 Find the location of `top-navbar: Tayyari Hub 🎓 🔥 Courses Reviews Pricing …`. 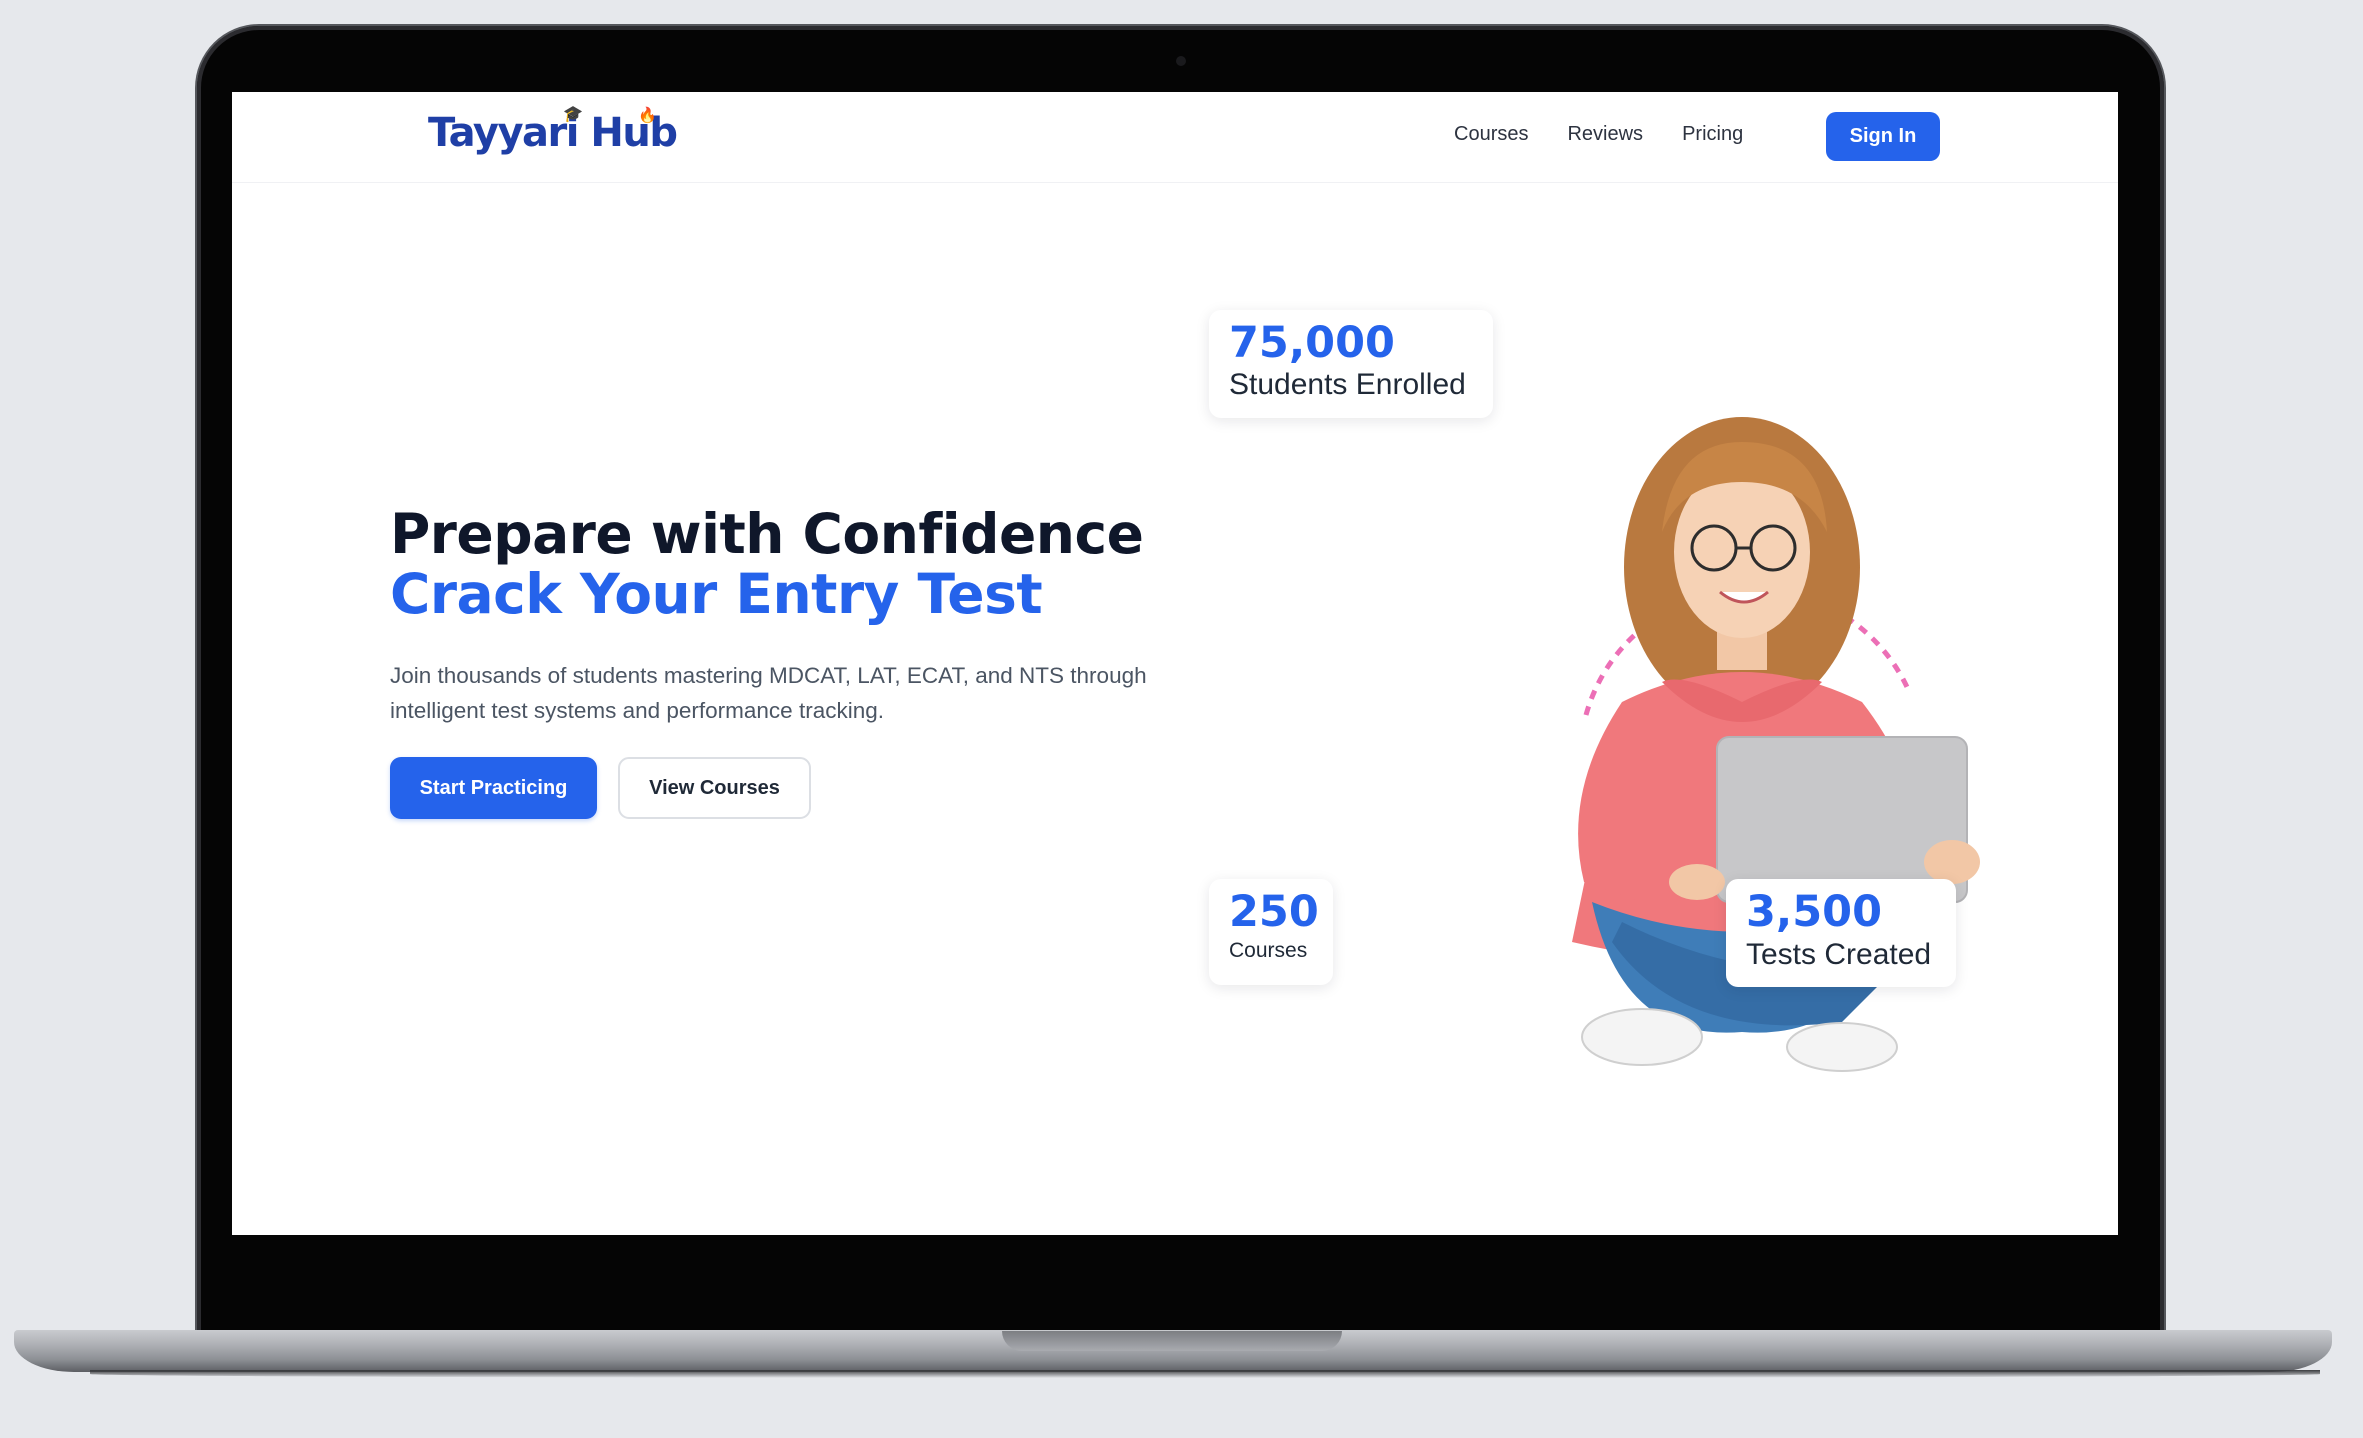

top-navbar: Tayyari Hub 🎓 🔥 Courses Reviews Pricing … is located at coordinates (1175, 137).